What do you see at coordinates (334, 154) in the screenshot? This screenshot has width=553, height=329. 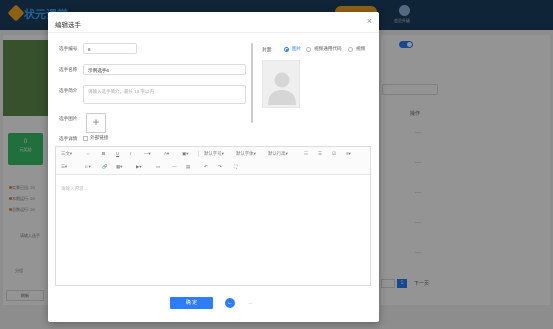 I see `todo-button: ☑` at bounding box center [334, 154].